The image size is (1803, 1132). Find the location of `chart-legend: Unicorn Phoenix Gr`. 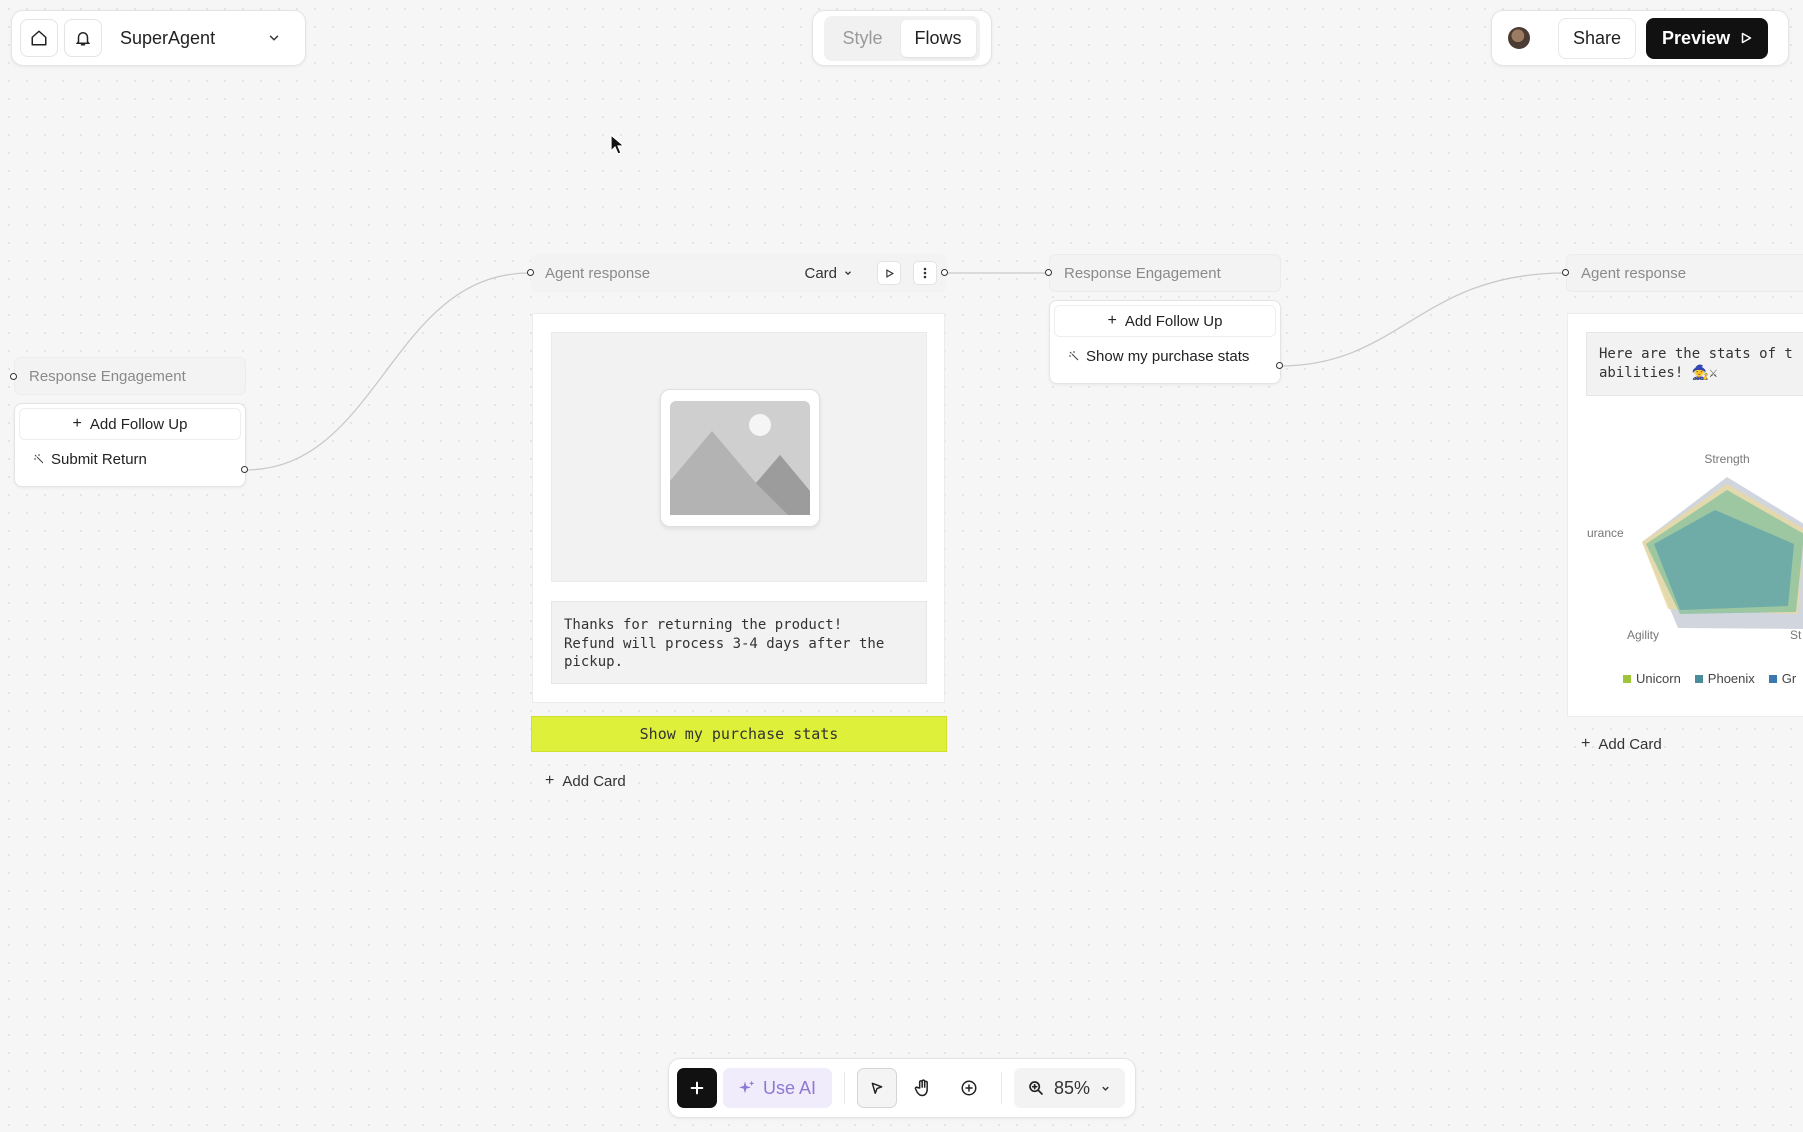

chart-legend: Unicorn Phoenix Gr is located at coordinates (1709, 678).